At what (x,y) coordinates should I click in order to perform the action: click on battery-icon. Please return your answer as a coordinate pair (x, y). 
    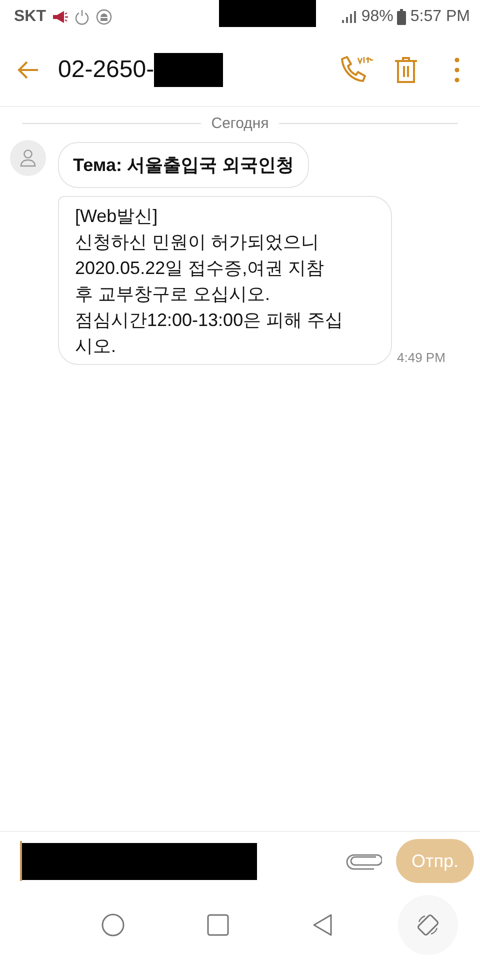
    Looking at the image, I should click on (401, 17).